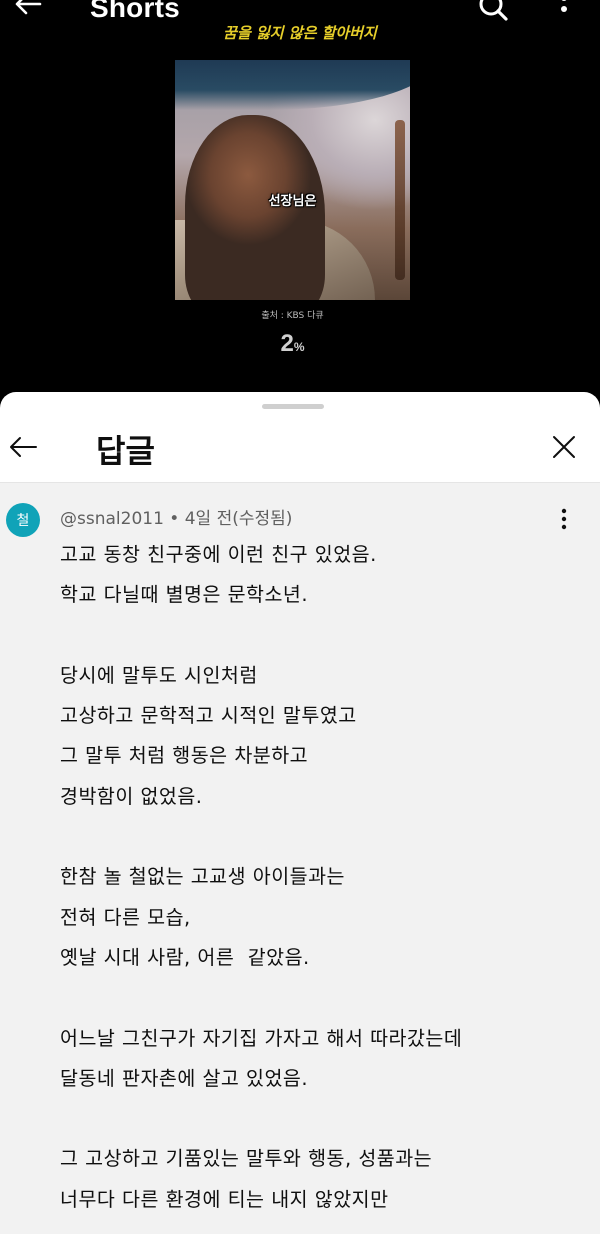 This screenshot has width=600, height=1234. I want to click on comment-line: 한참 놀 철없는 고교생 아이들과는, so click(202, 877).